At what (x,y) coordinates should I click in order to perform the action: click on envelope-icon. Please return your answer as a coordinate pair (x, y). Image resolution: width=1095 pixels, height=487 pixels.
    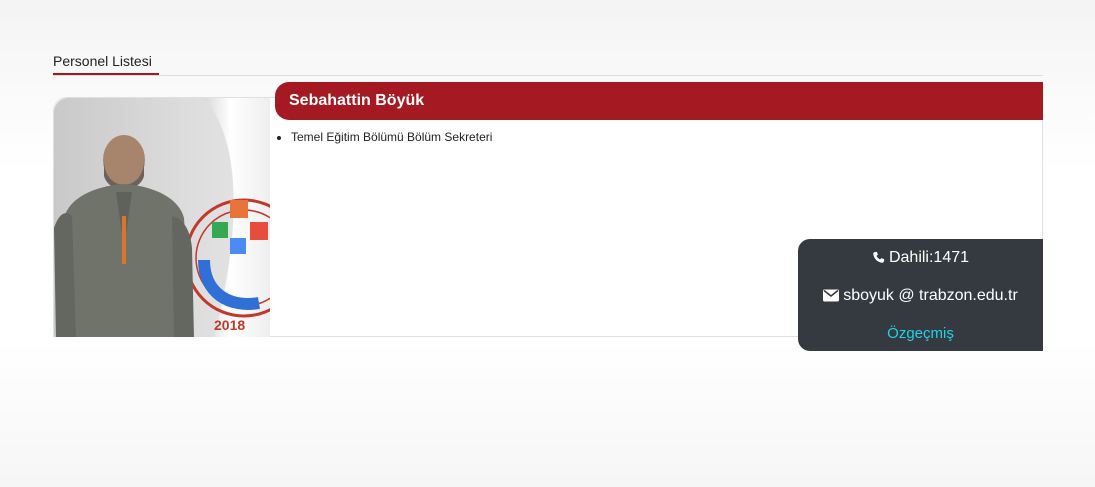
    Looking at the image, I should click on (831, 295).